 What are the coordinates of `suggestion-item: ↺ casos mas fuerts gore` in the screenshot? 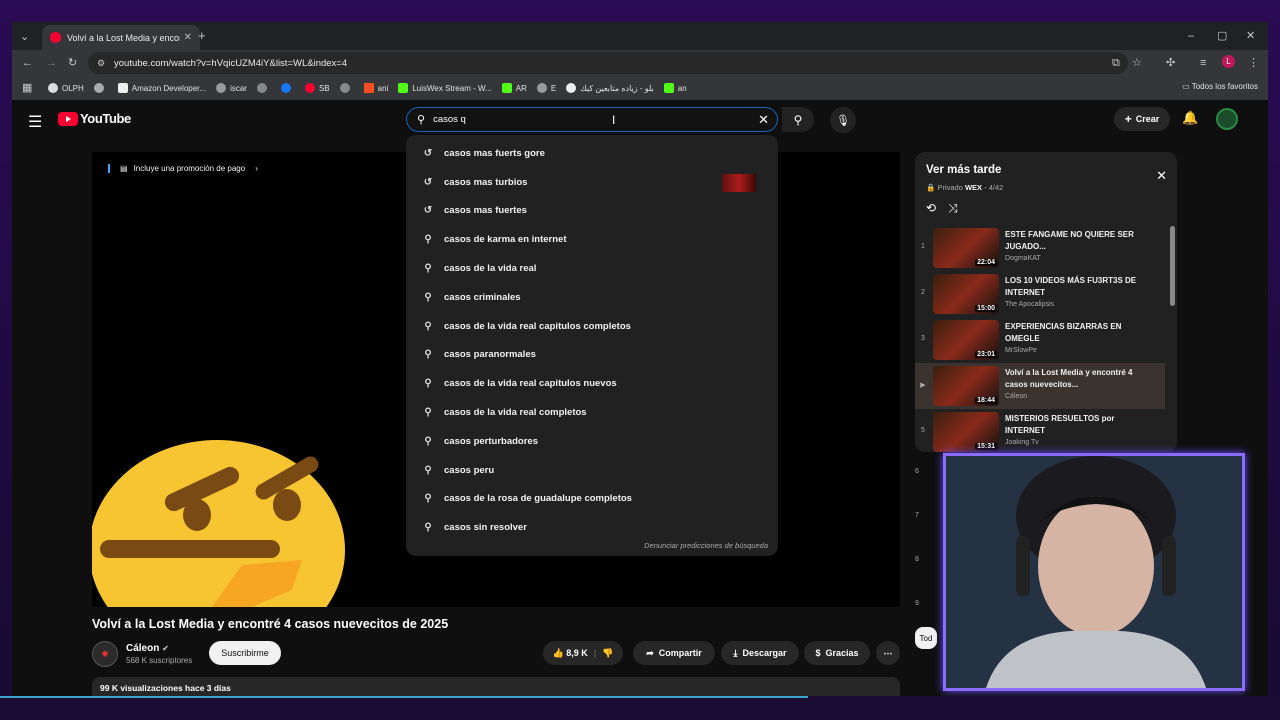 It's located at (592, 153).